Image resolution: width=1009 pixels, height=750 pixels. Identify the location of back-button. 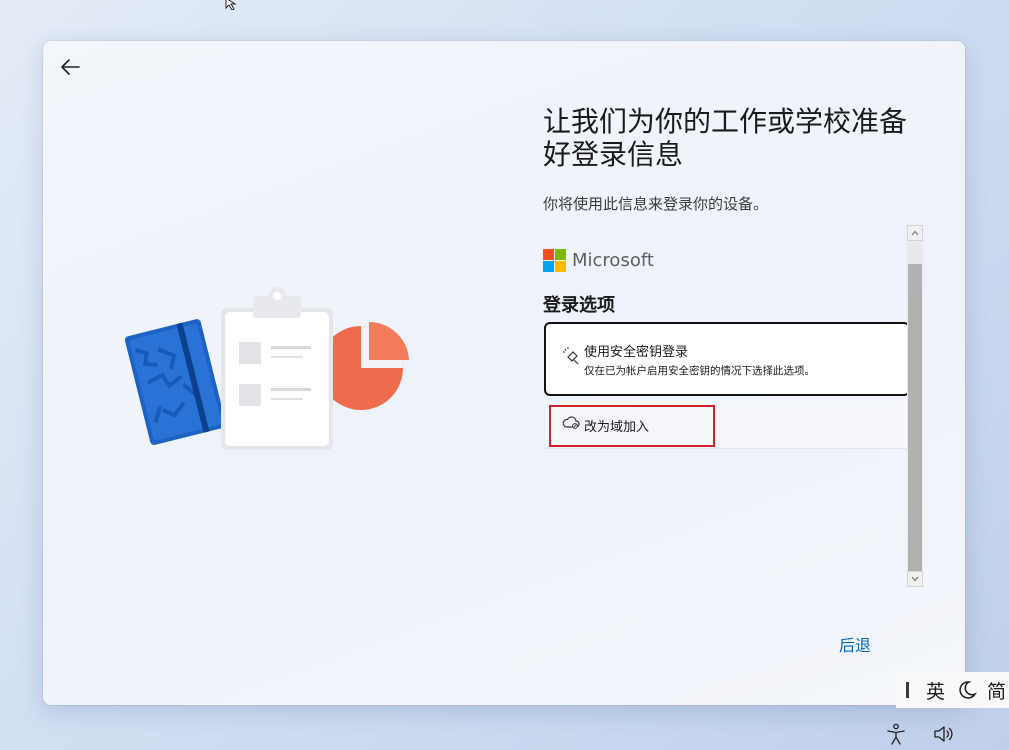
(70, 67).